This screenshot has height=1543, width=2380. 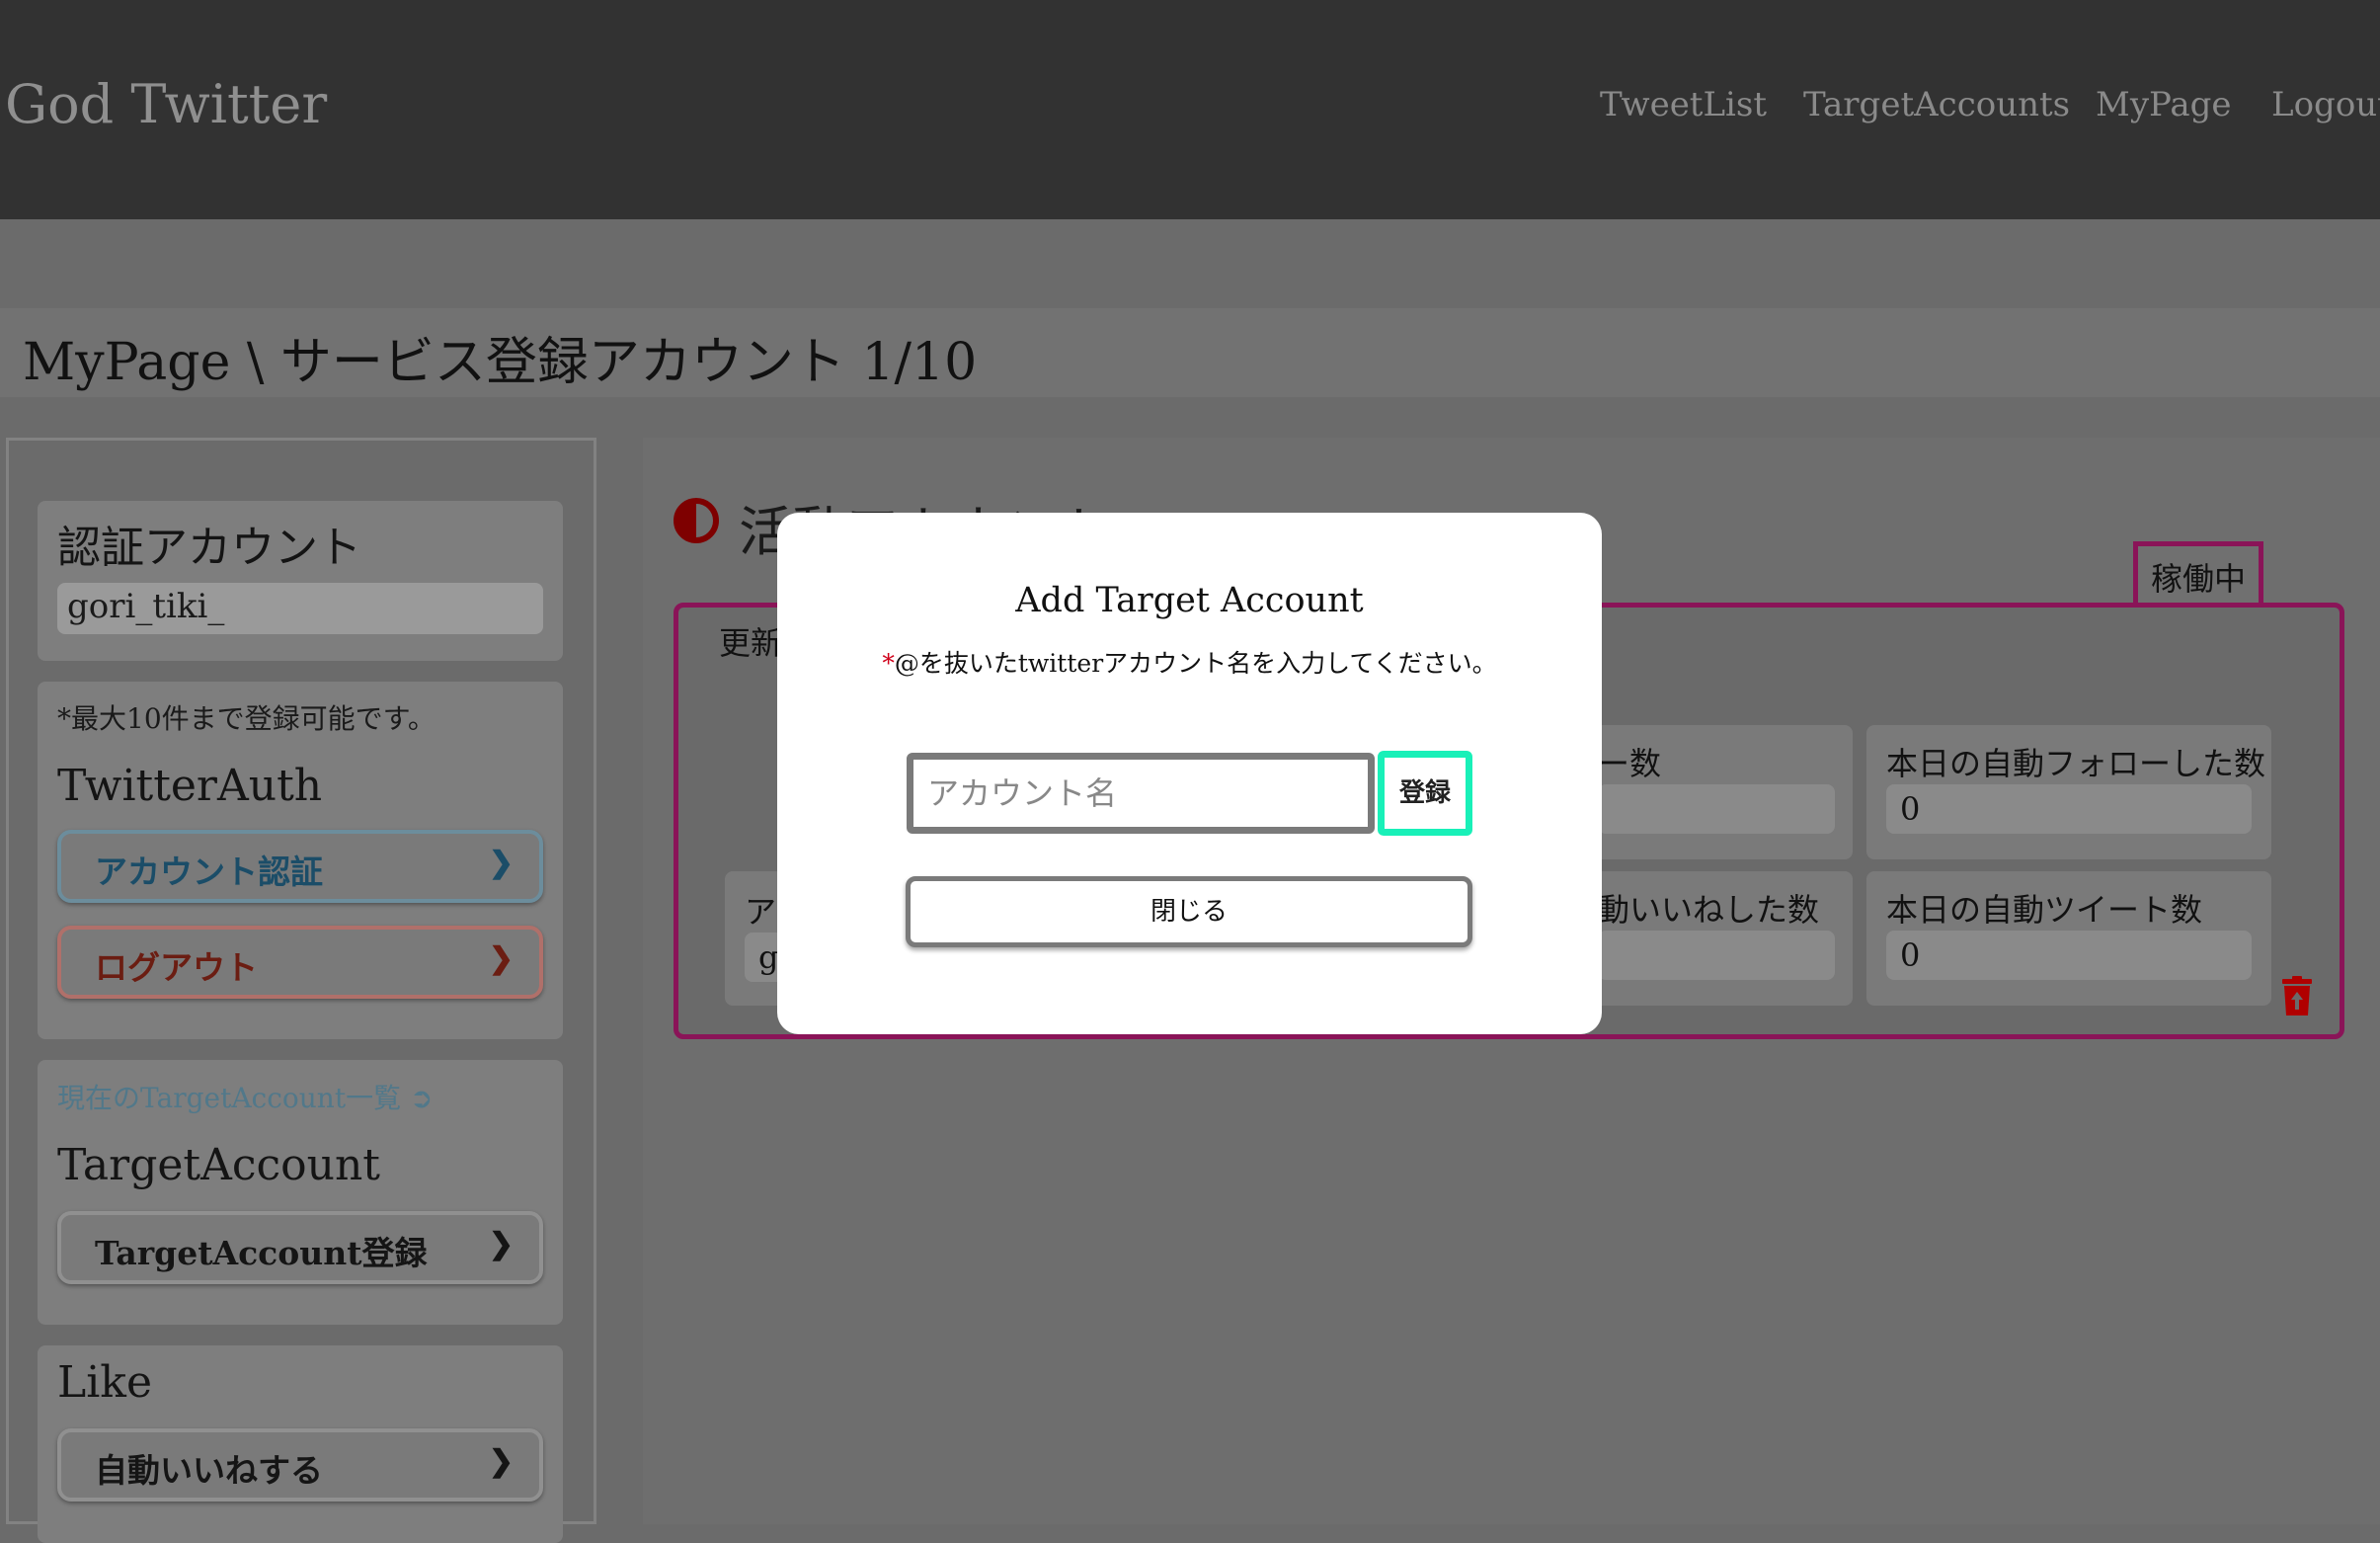 I want to click on auth-account-name: gori_tiki_, so click(x=300, y=608).